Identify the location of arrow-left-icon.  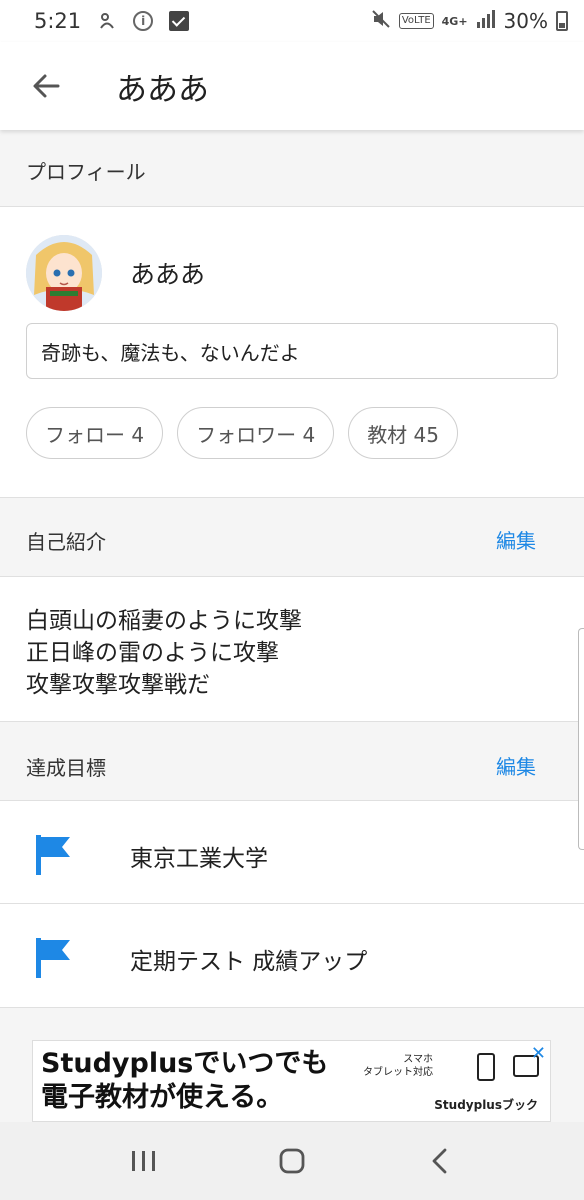
(46, 86).